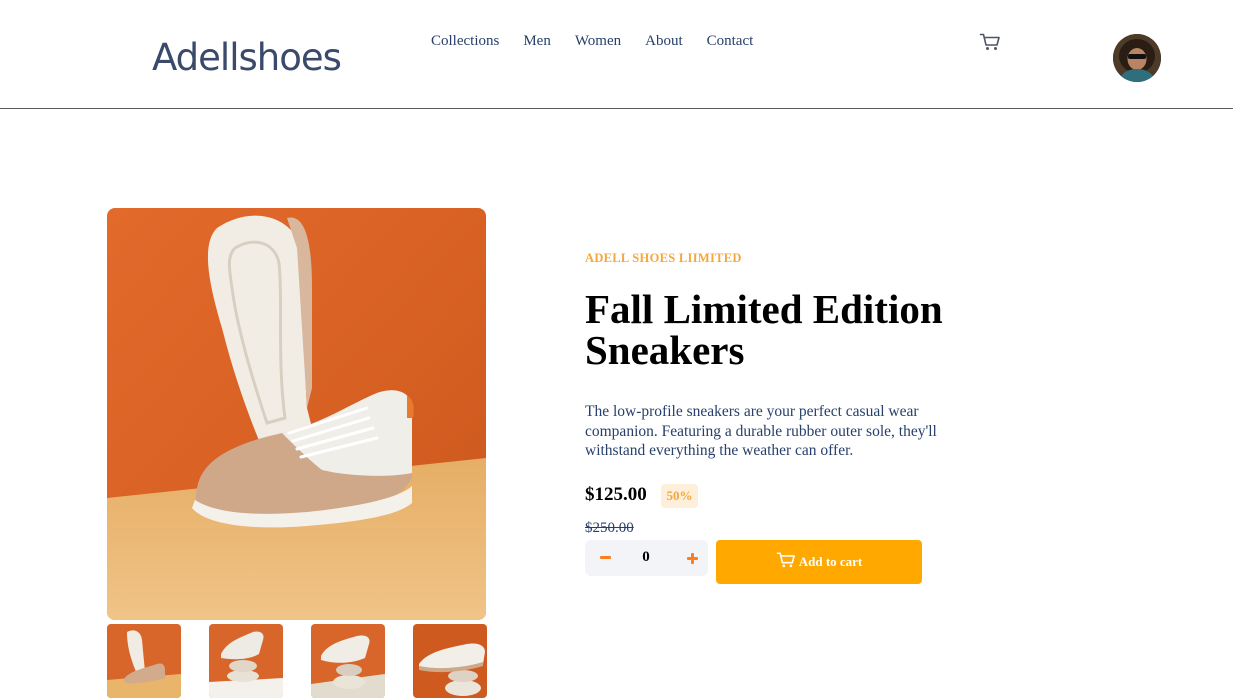 This screenshot has height=700, width=1233. Describe the element at coordinates (730, 41) in the screenshot. I see `nav-link-contact: Contact` at that location.